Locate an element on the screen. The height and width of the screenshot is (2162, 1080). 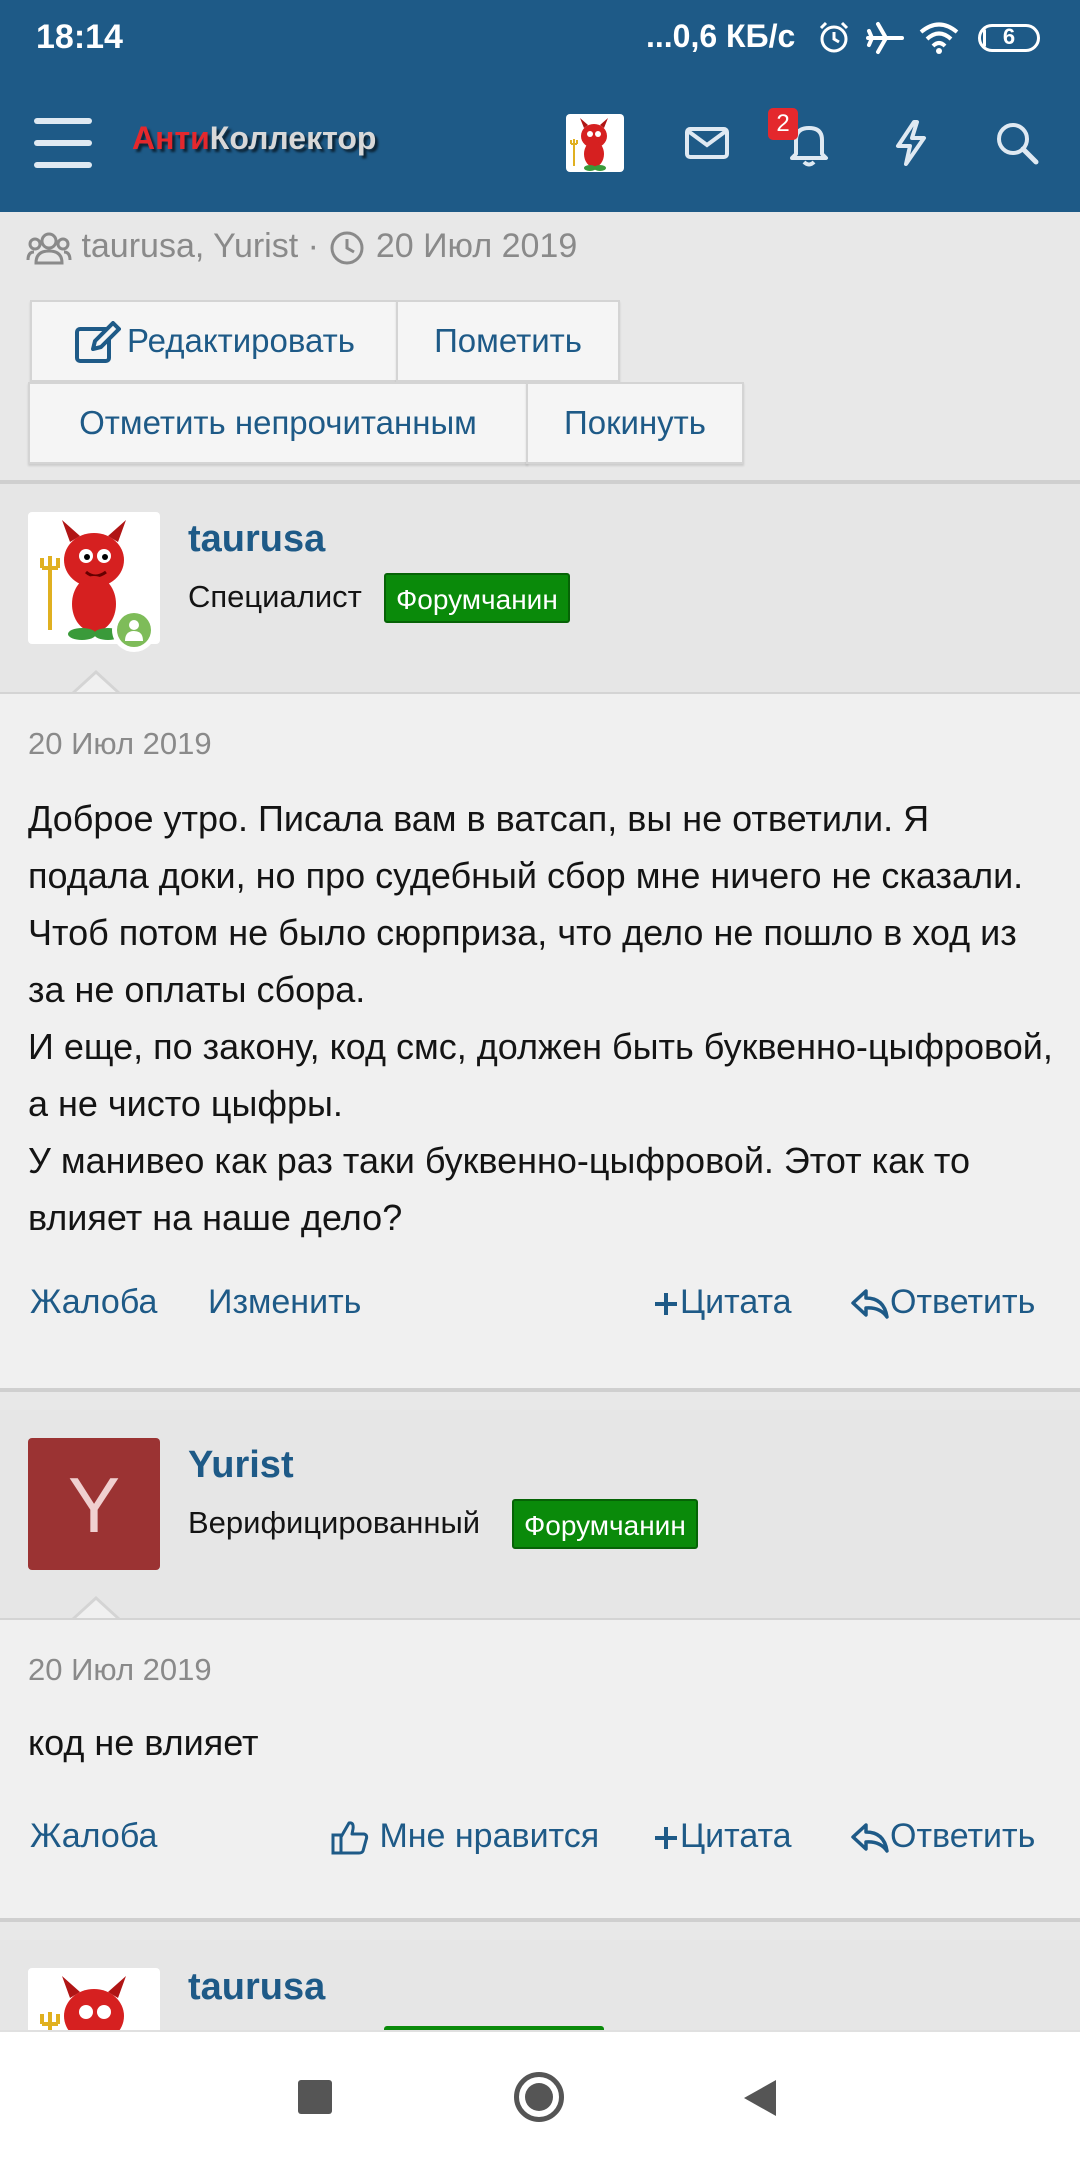
avatar-letter: Y is located at coordinates (94, 1505).